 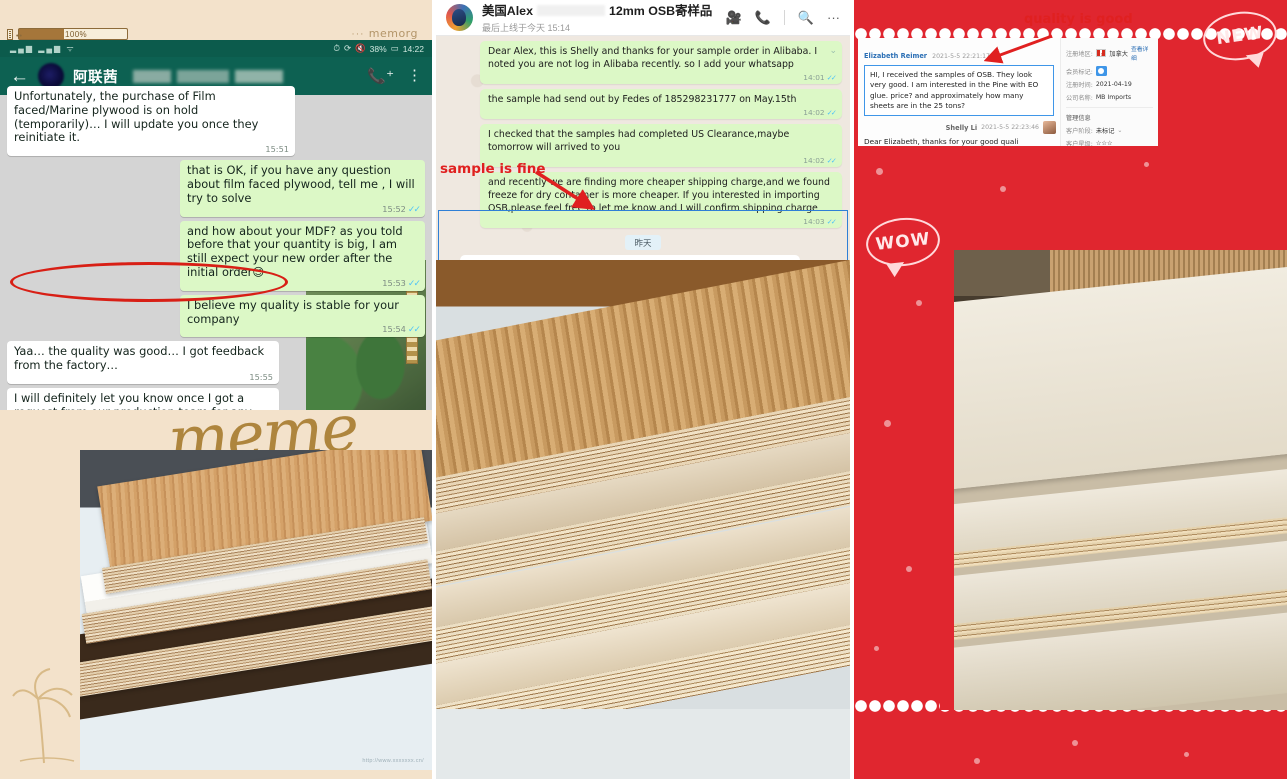 I want to click on info-row-stage: 客户阶段: 未标记 ⌄, so click(x=1109, y=130).